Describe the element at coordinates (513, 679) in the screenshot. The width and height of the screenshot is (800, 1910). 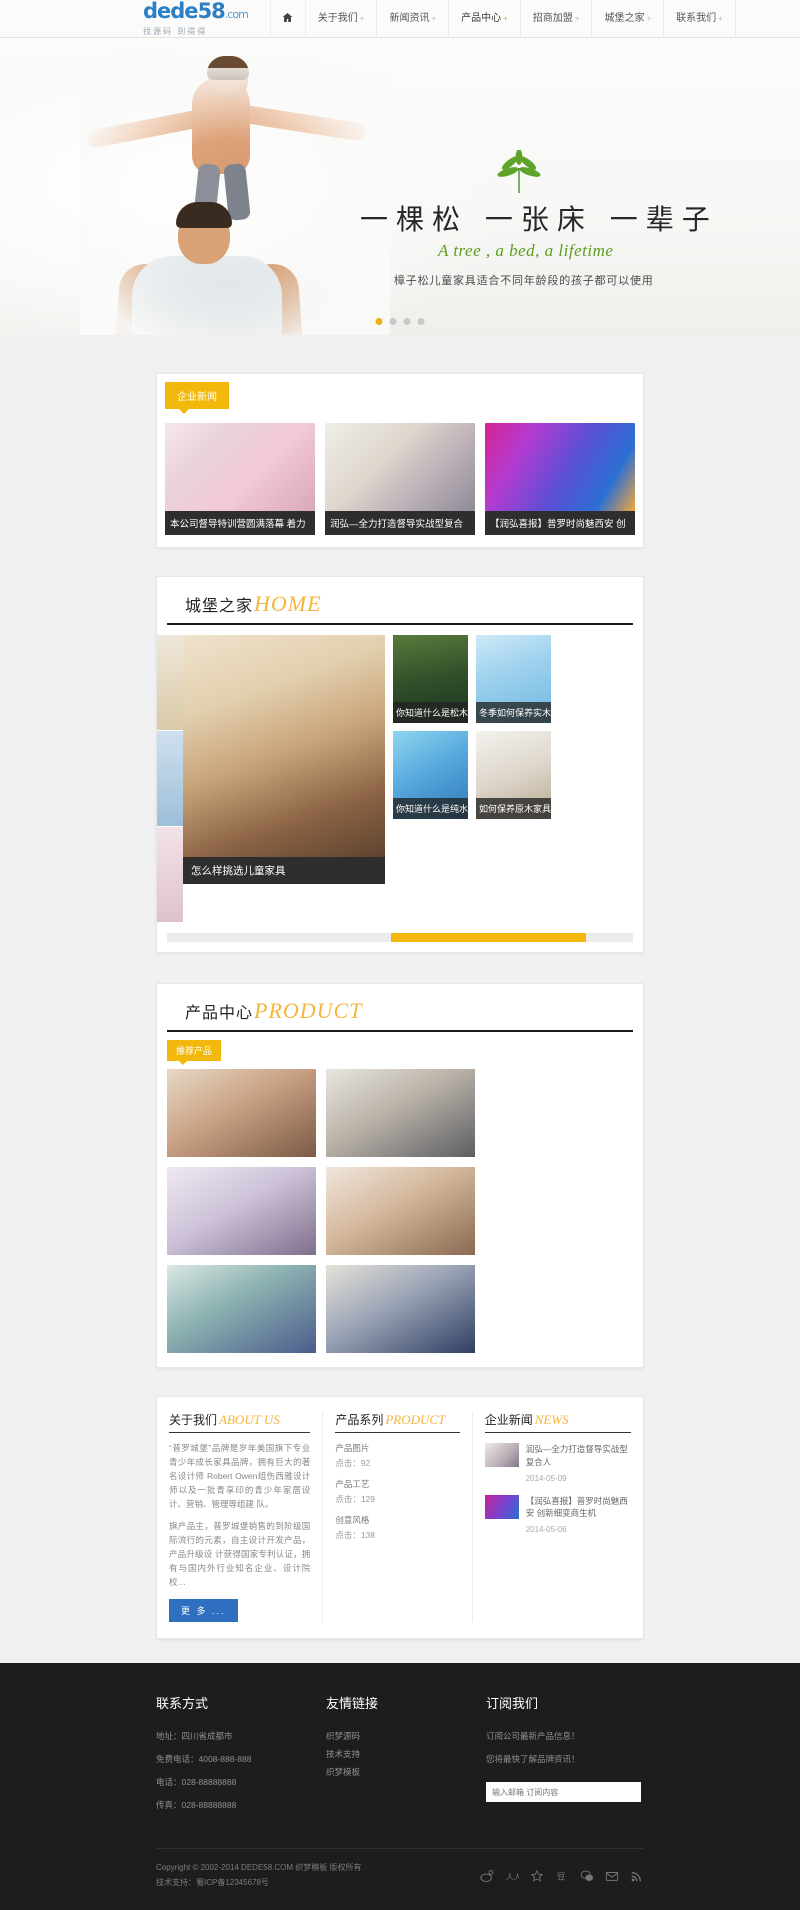
I see `home-tile: 冬季如何保养实木家具` at that location.